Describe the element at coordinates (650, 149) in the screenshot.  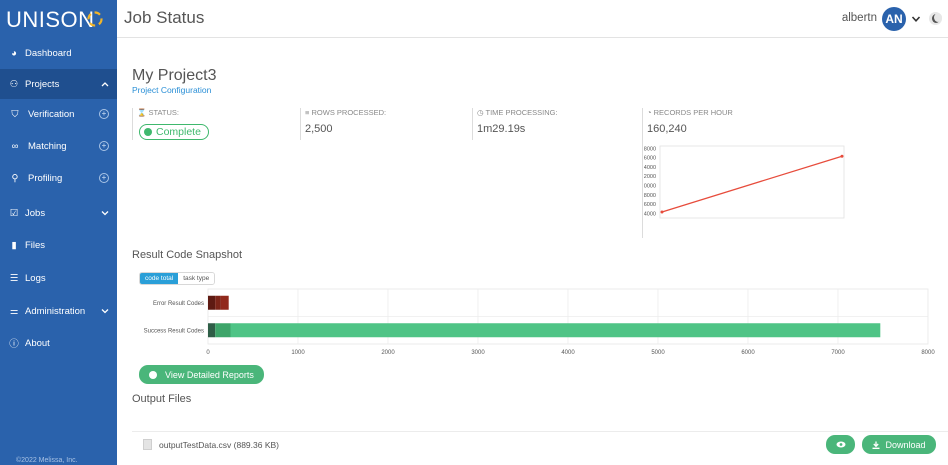
I see `y-tick-label: 18000` at that location.